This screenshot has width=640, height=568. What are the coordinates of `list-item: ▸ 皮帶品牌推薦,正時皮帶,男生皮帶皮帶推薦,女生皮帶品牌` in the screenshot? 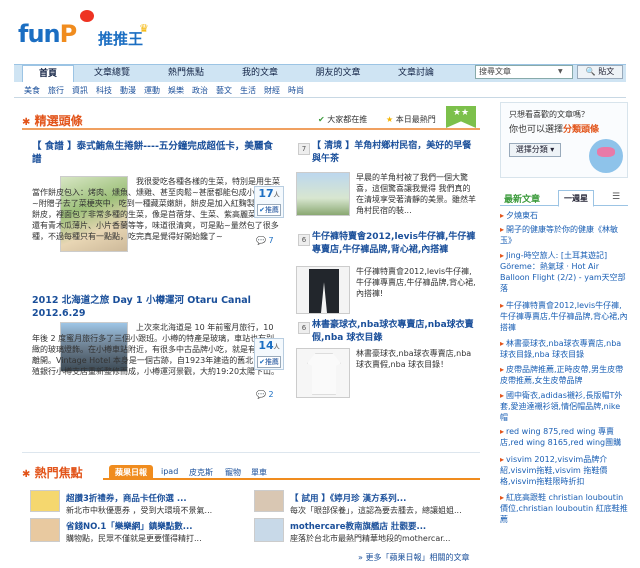 It's located at (564, 375).